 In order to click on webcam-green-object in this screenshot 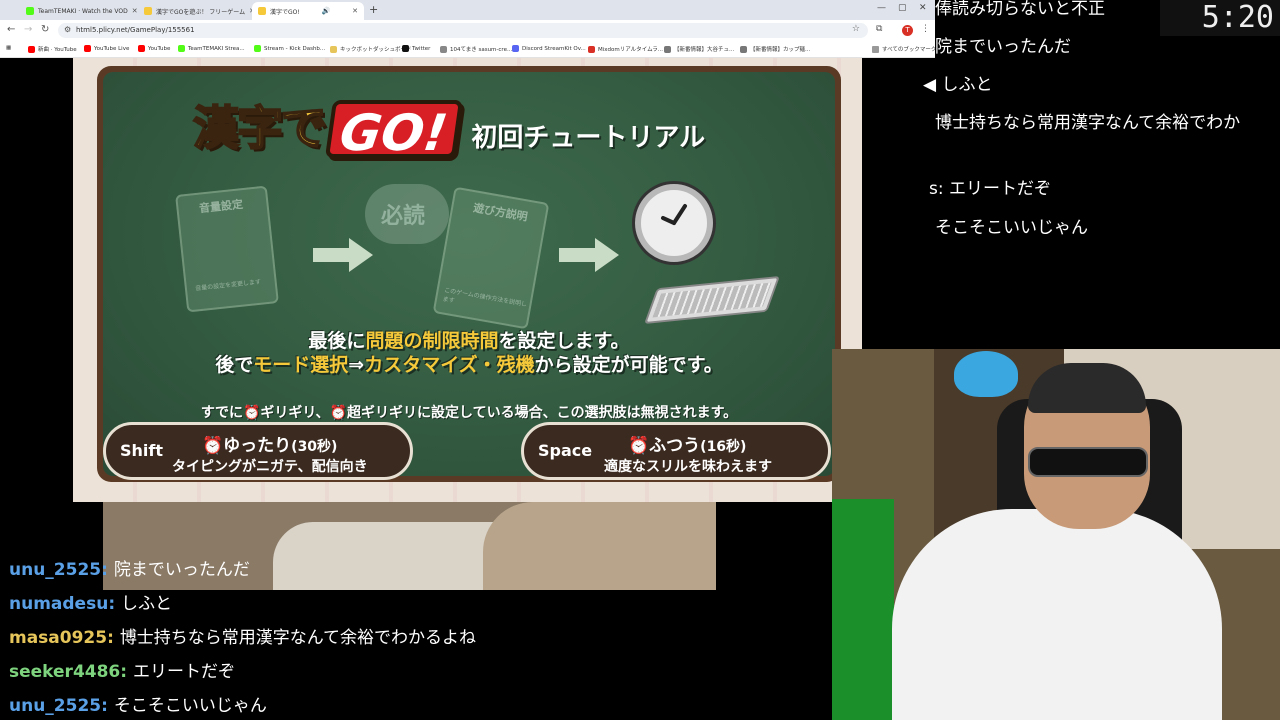, I will do `click(863, 609)`.